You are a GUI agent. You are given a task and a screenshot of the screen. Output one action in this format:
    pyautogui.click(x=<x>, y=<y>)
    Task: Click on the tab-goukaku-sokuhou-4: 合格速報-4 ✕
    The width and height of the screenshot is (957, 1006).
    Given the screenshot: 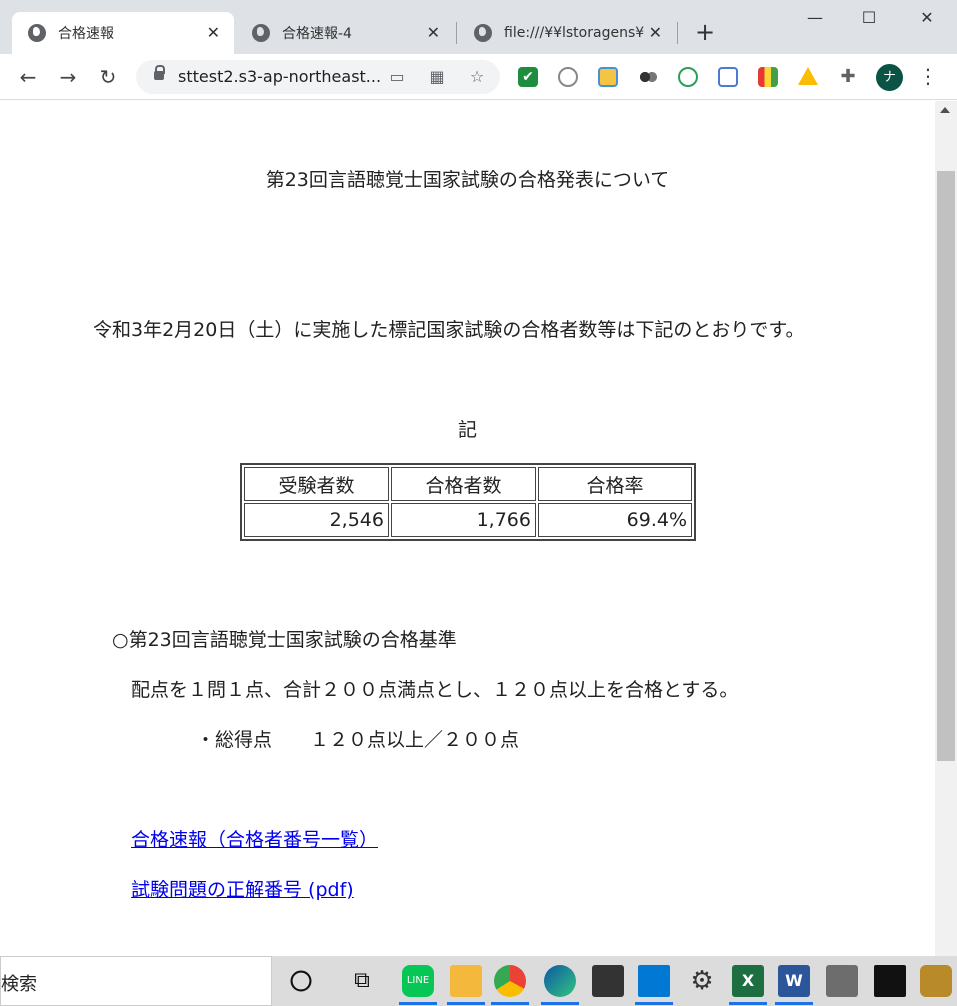 What is the action you would take?
    pyautogui.click(x=345, y=33)
    